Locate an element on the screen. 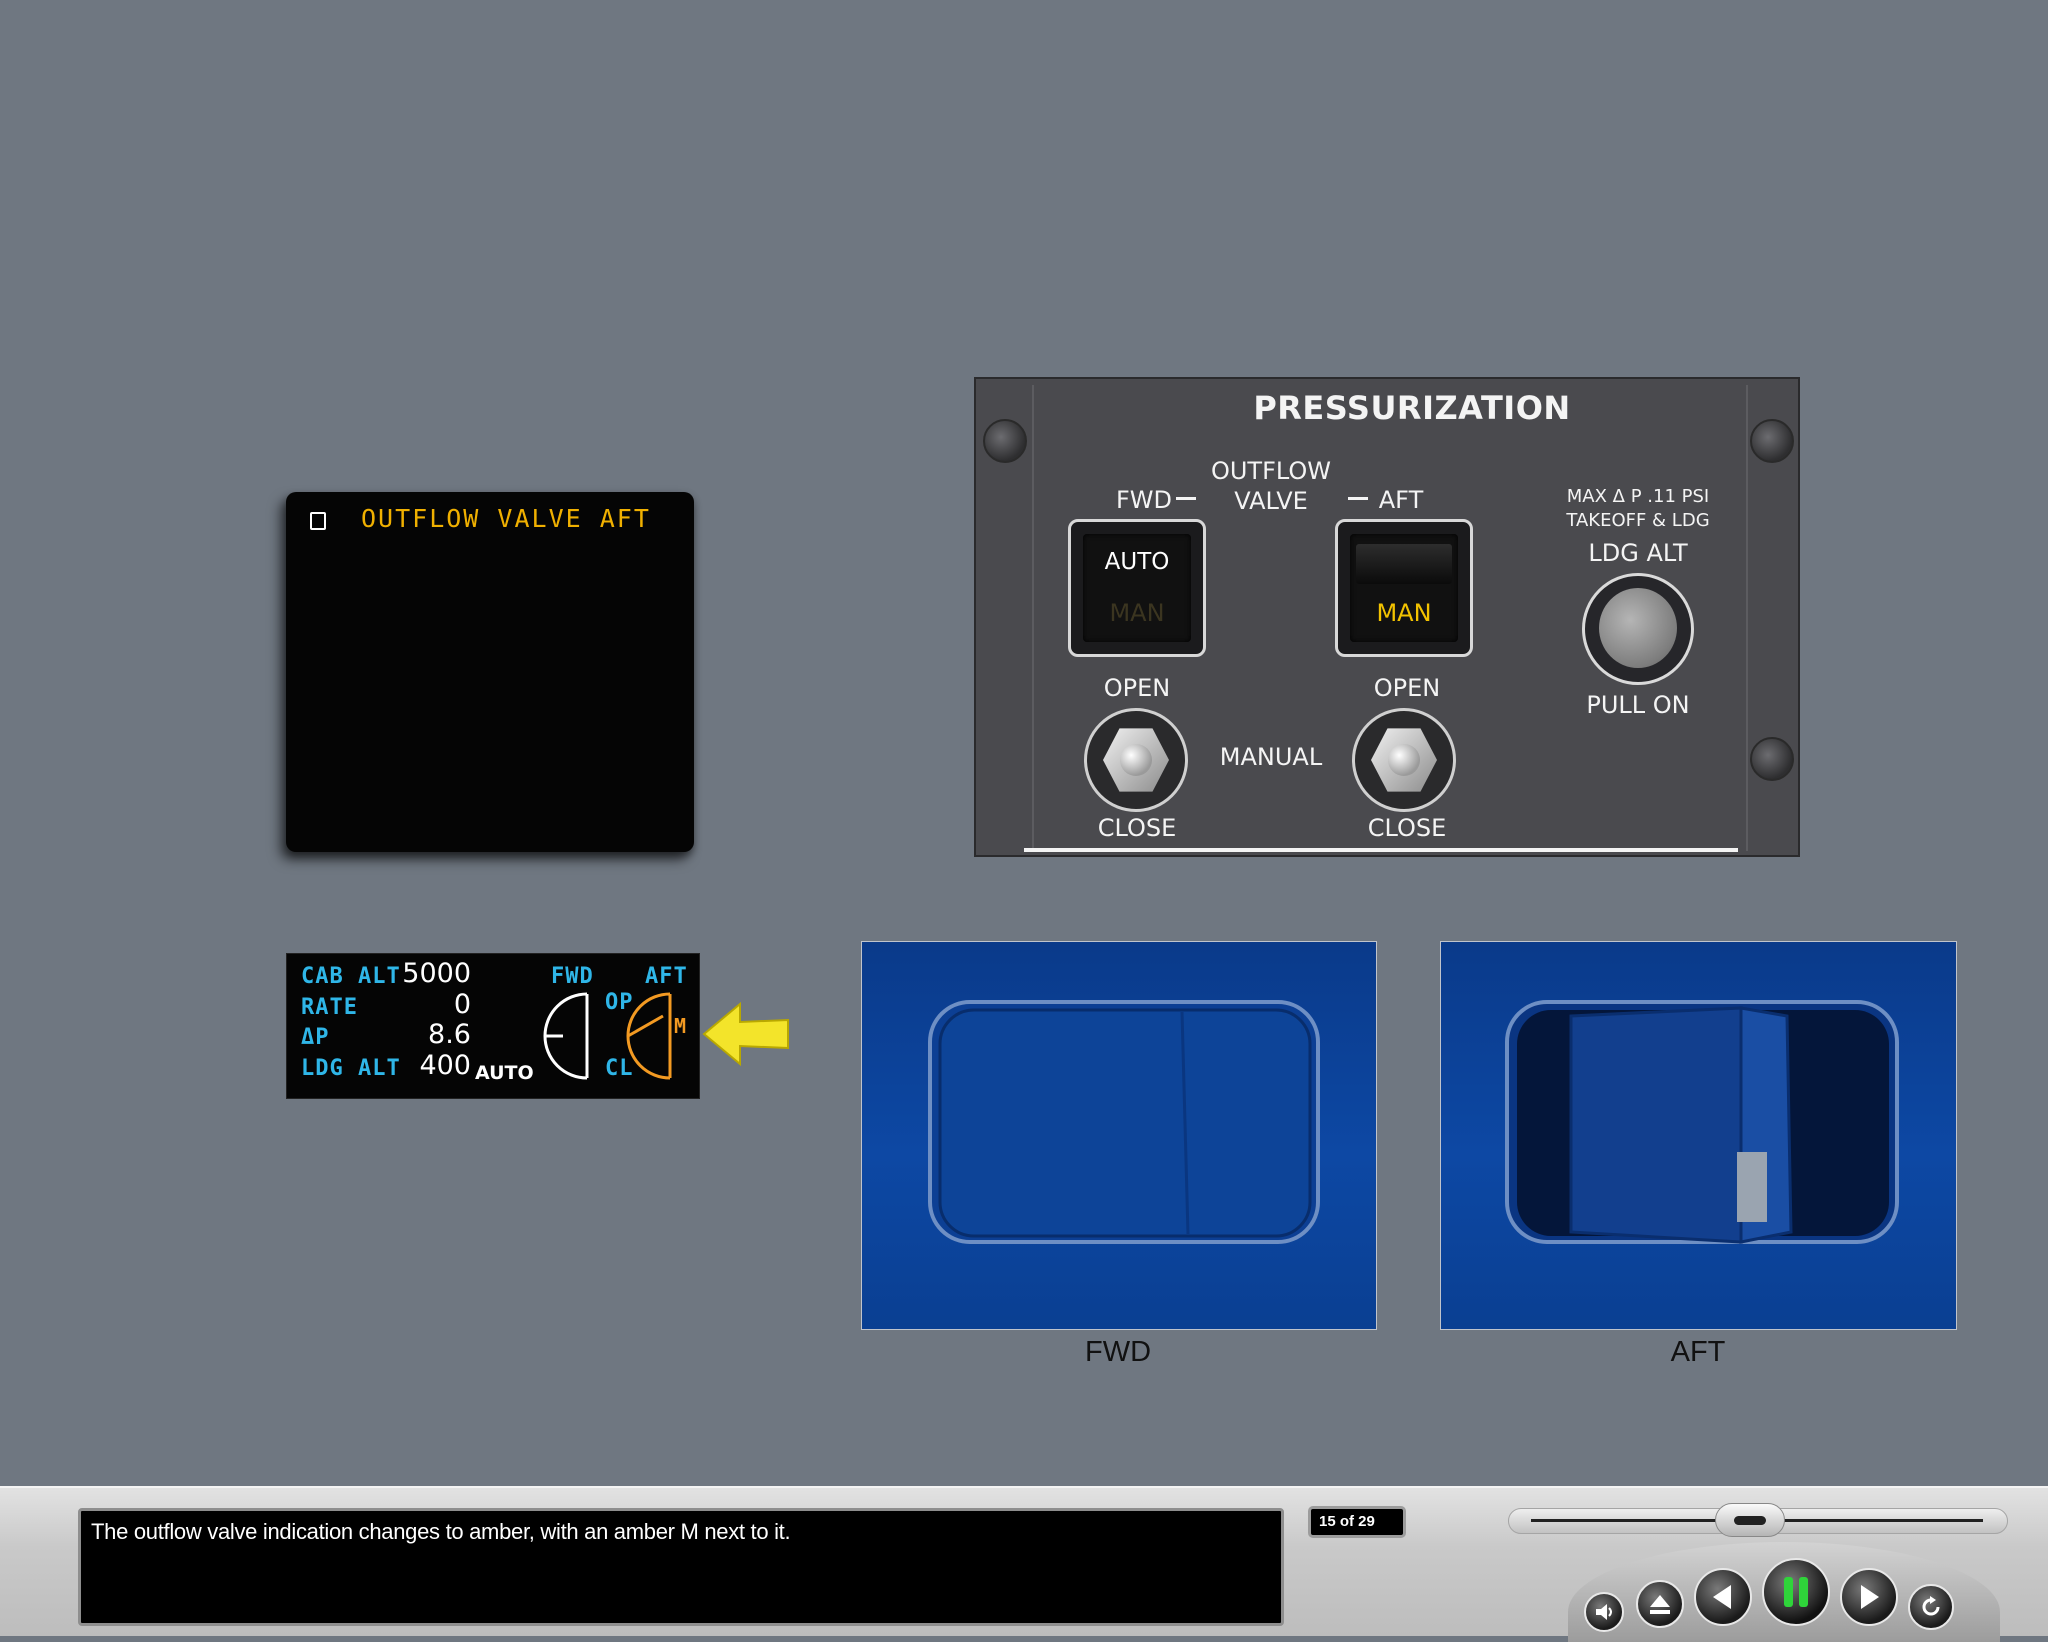 This screenshot has height=1642, width=2048. pull-on-label: PULL ON is located at coordinates (1638, 705).